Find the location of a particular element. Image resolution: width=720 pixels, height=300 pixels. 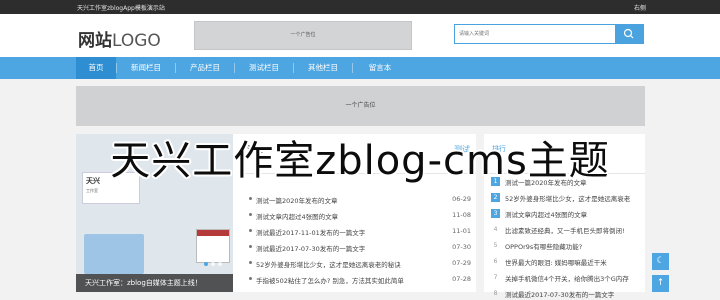

ranking-item: 6 世界最大的眼泪: 媒妈哪嘛最近干米 is located at coordinates (564, 262).